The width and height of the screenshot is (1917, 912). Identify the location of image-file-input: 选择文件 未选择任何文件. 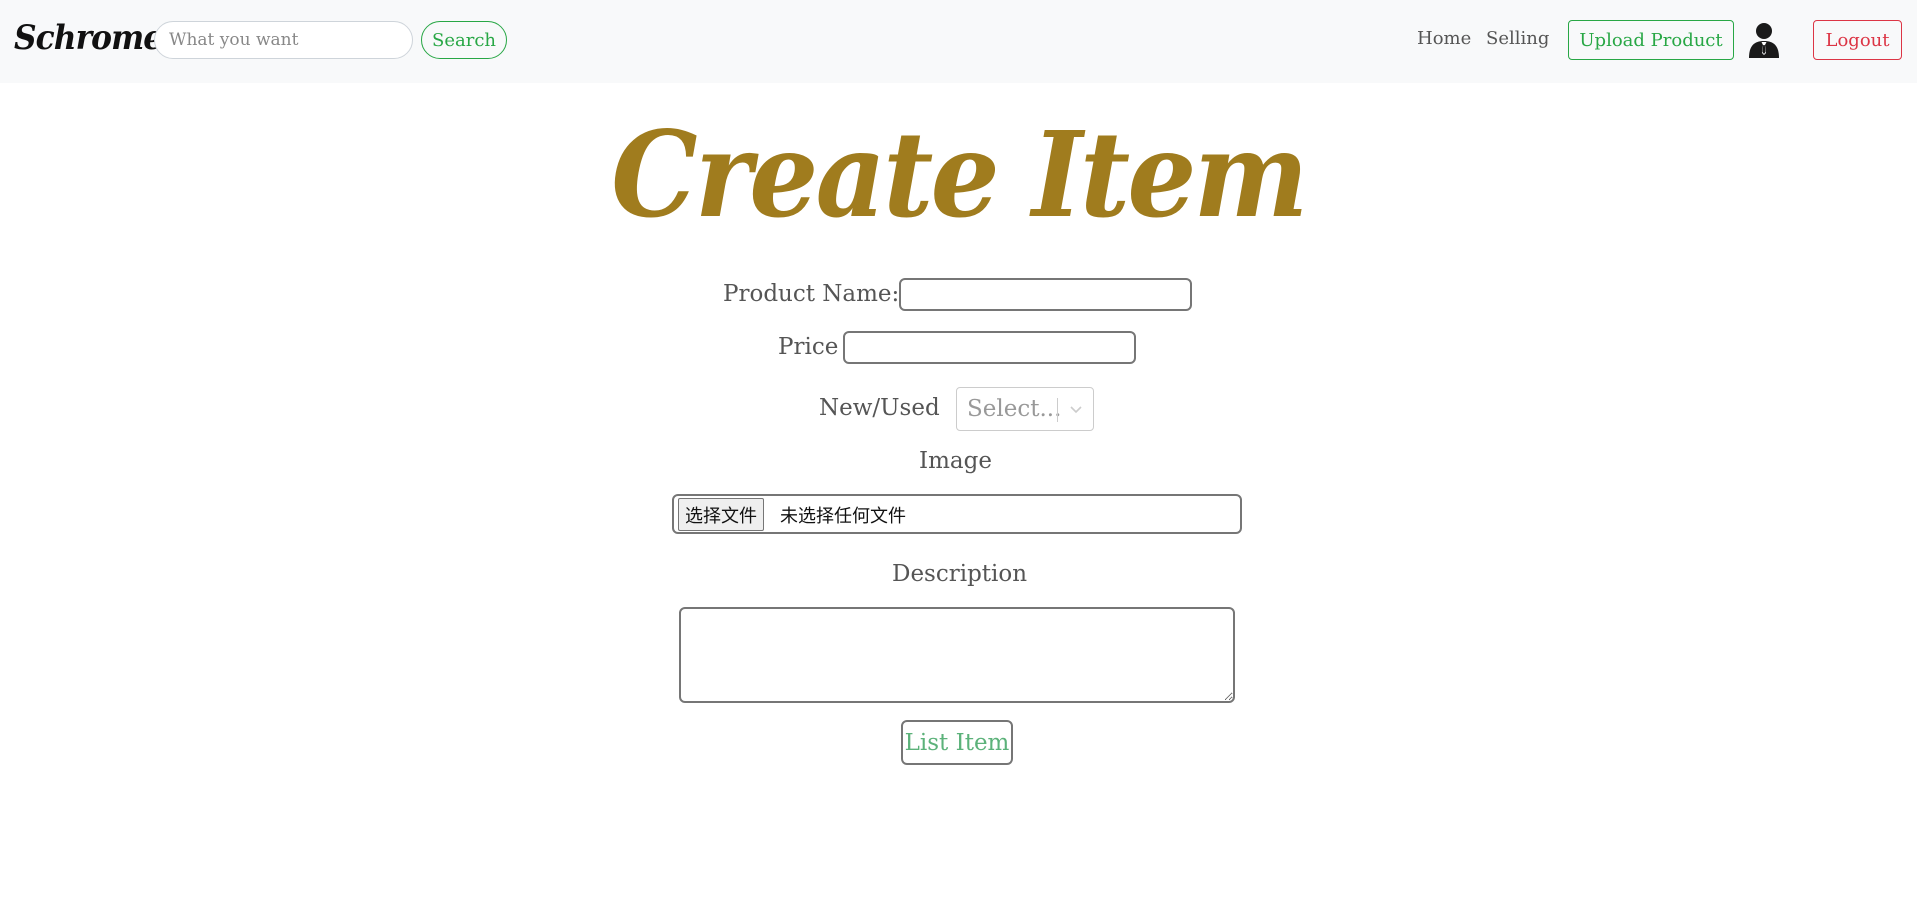
(957, 514).